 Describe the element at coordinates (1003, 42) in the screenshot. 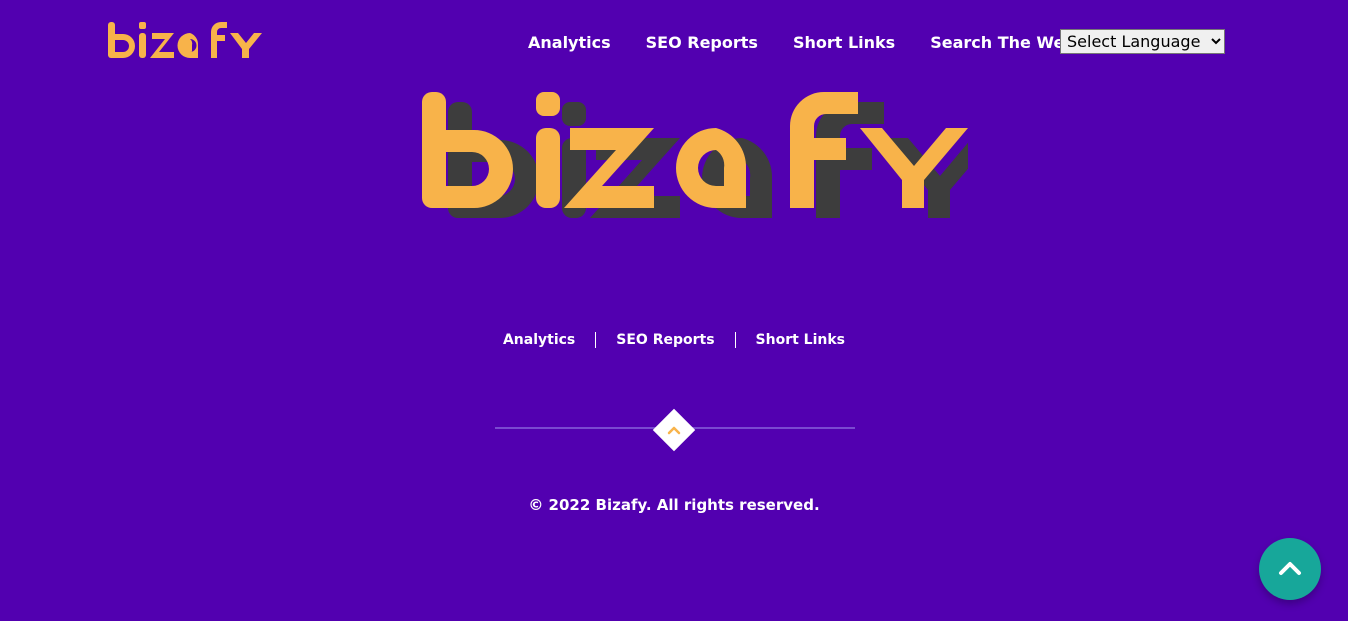

I see `nav-search-the-web-link: Search The Web` at that location.